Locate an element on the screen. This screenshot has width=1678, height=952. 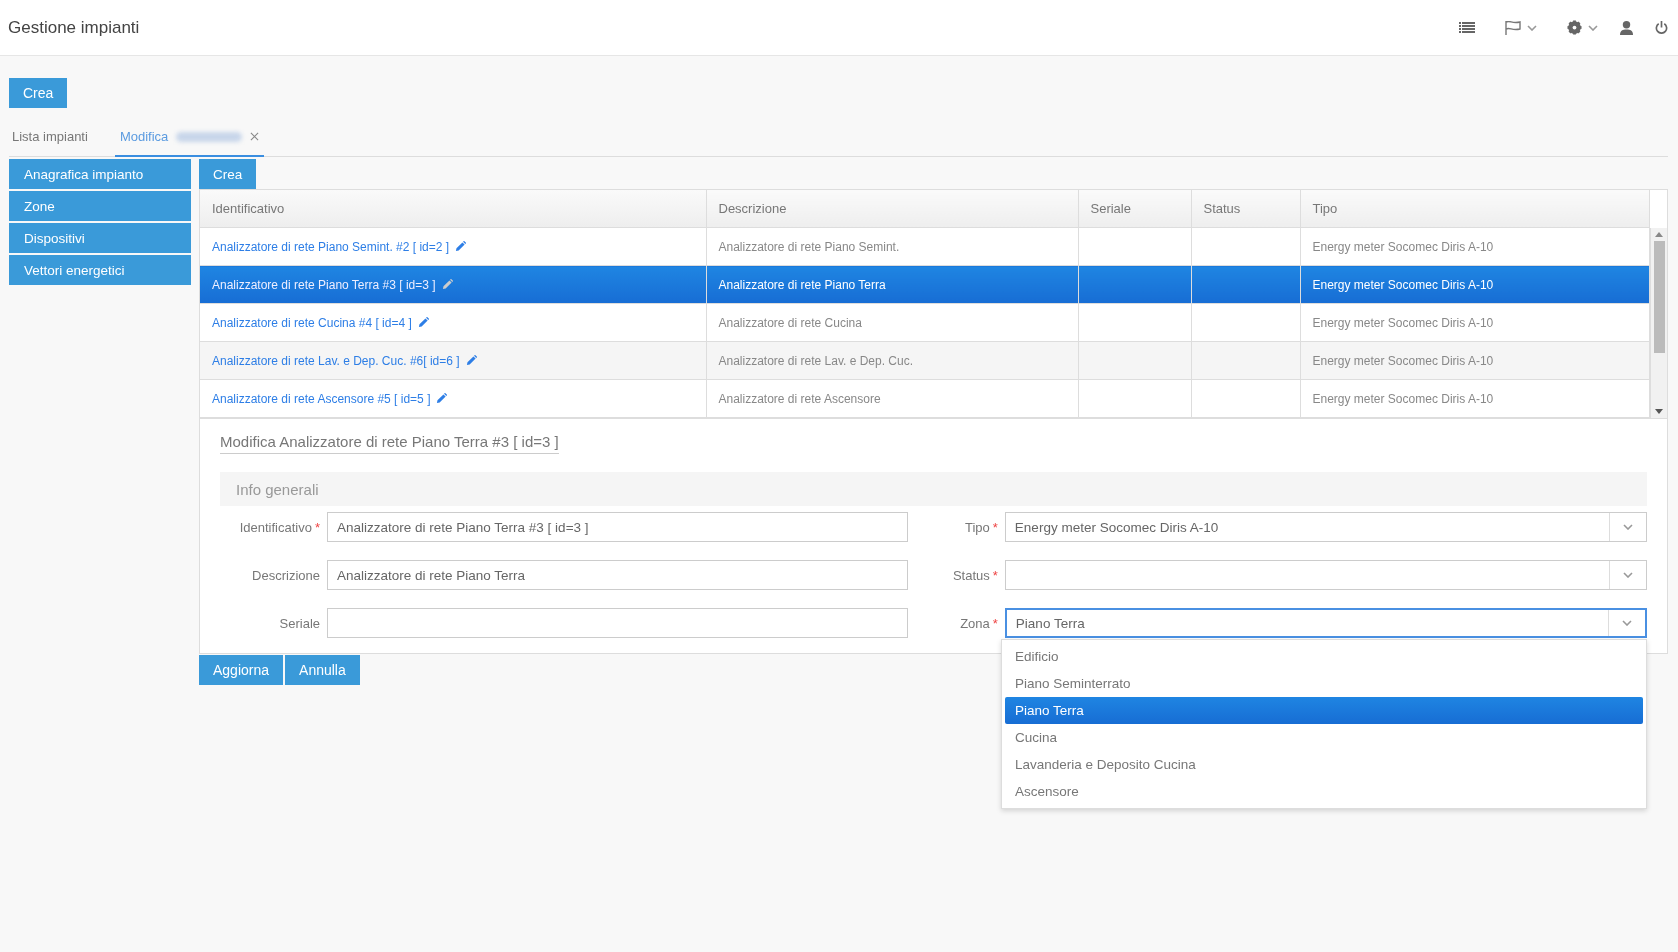
scrollbar is located at coordinates (1658, 323).